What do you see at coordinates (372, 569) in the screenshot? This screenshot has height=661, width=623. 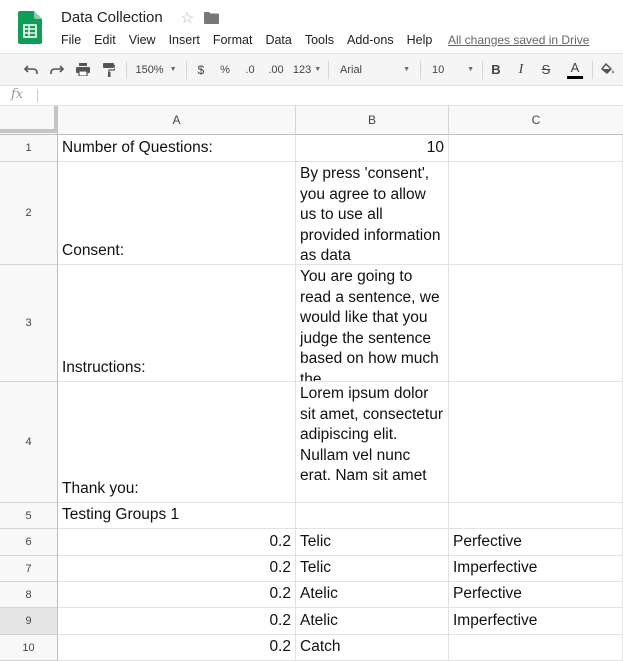 I see `cell-b7: Telic` at bounding box center [372, 569].